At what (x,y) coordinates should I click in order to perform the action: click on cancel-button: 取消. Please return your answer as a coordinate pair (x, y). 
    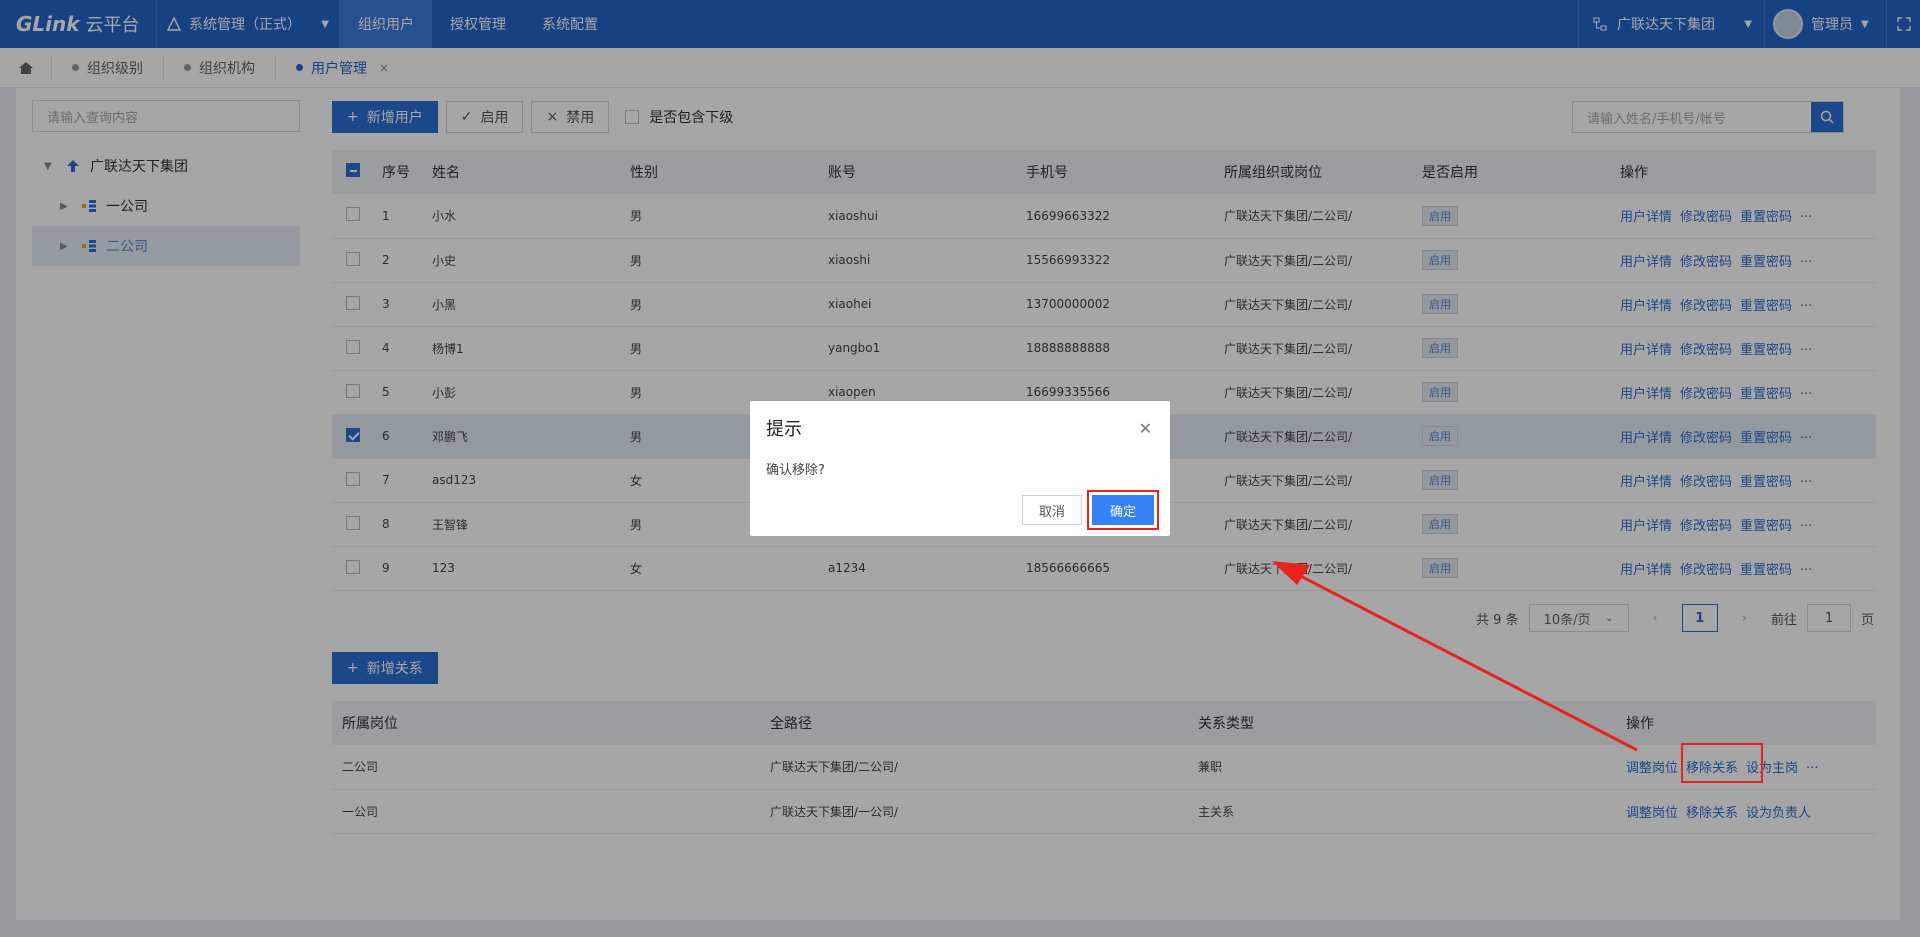
    Looking at the image, I should click on (1052, 510).